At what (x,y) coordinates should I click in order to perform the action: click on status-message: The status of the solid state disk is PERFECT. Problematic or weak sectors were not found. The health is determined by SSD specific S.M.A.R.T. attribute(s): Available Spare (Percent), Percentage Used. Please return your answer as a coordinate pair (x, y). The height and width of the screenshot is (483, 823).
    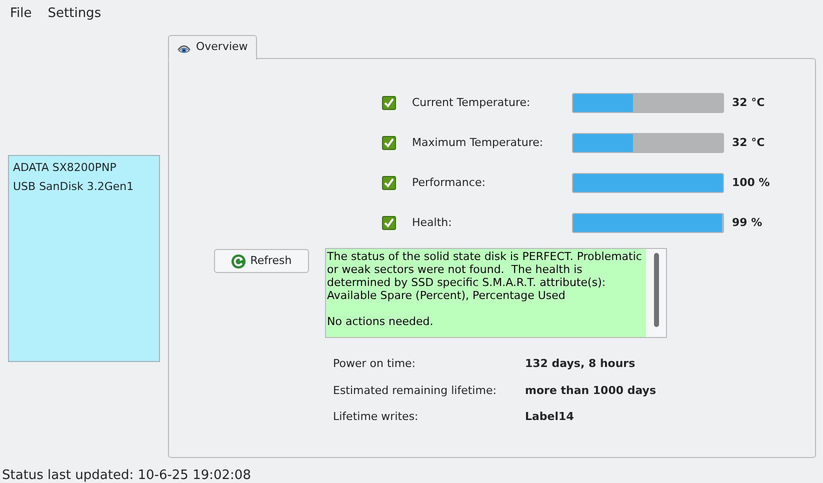
    Looking at the image, I should click on (484, 276).